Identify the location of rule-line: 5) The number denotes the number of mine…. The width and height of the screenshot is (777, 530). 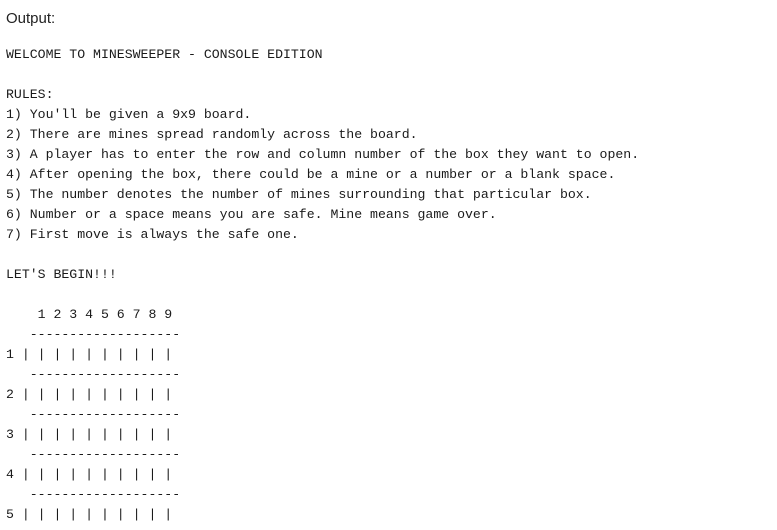
(299, 194).